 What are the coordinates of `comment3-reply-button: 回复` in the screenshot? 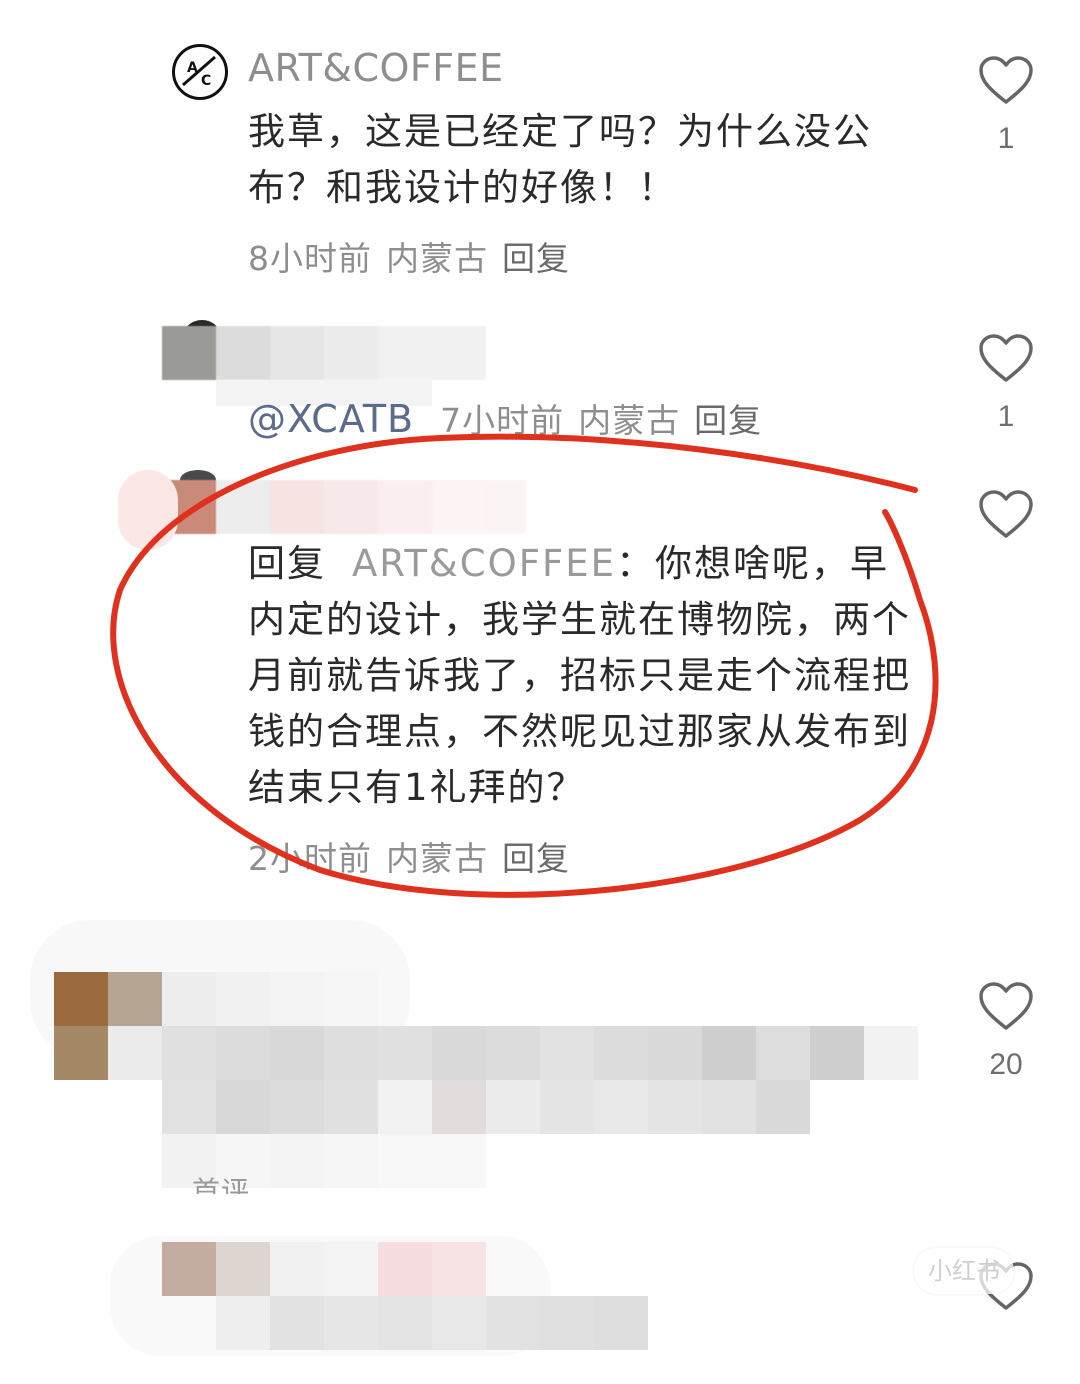 It's located at (536, 858).